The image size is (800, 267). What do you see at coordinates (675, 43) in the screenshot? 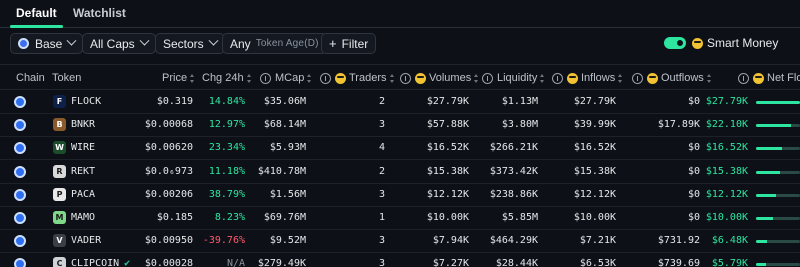
I see `smart-money-toggle` at bounding box center [675, 43].